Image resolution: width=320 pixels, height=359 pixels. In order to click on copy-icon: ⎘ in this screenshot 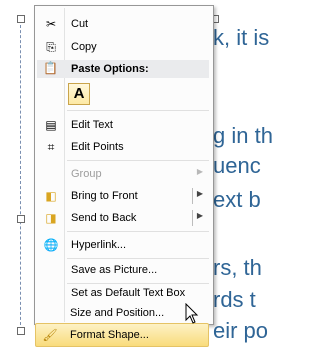, I will do `click(51, 47)`.